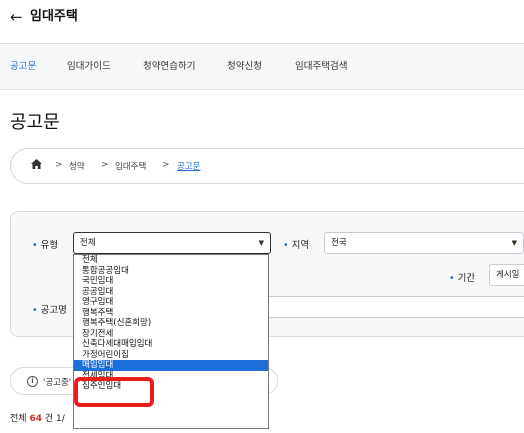 The height and width of the screenshot is (433, 524). What do you see at coordinates (130, 166) in the screenshot?
I see `breadcrumb-item-rental: 임대주택` at bounding box center [130, 166].